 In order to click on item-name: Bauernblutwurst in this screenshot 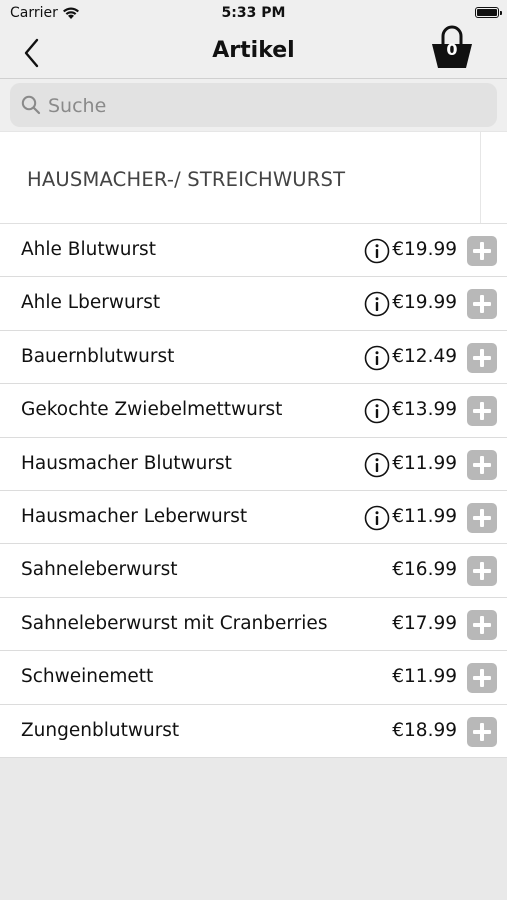, I will do `click(98, 356)`.